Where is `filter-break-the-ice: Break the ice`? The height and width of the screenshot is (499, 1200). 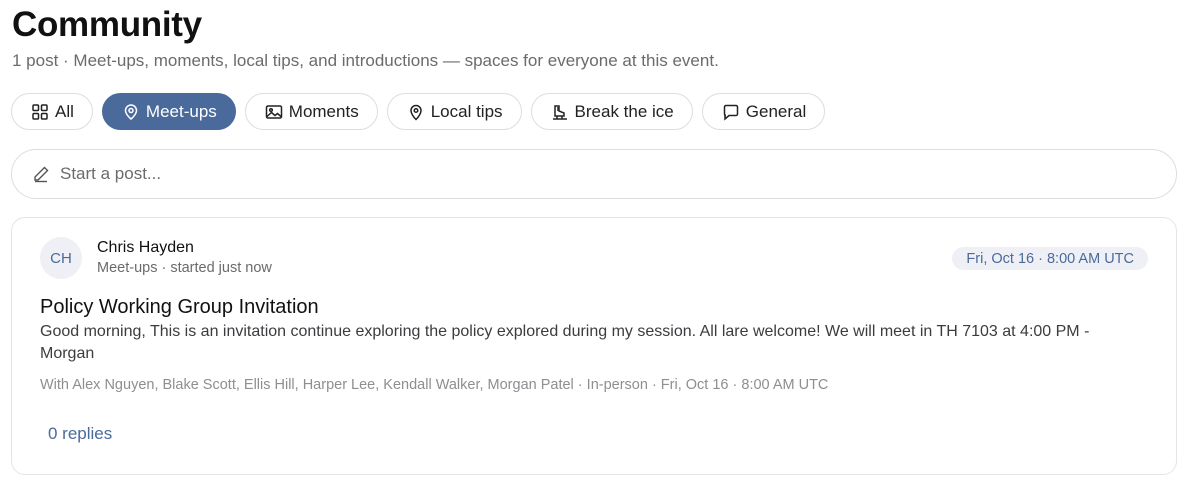
filter-break-the-ice: Break the ice is located at coordinates (611, 111).